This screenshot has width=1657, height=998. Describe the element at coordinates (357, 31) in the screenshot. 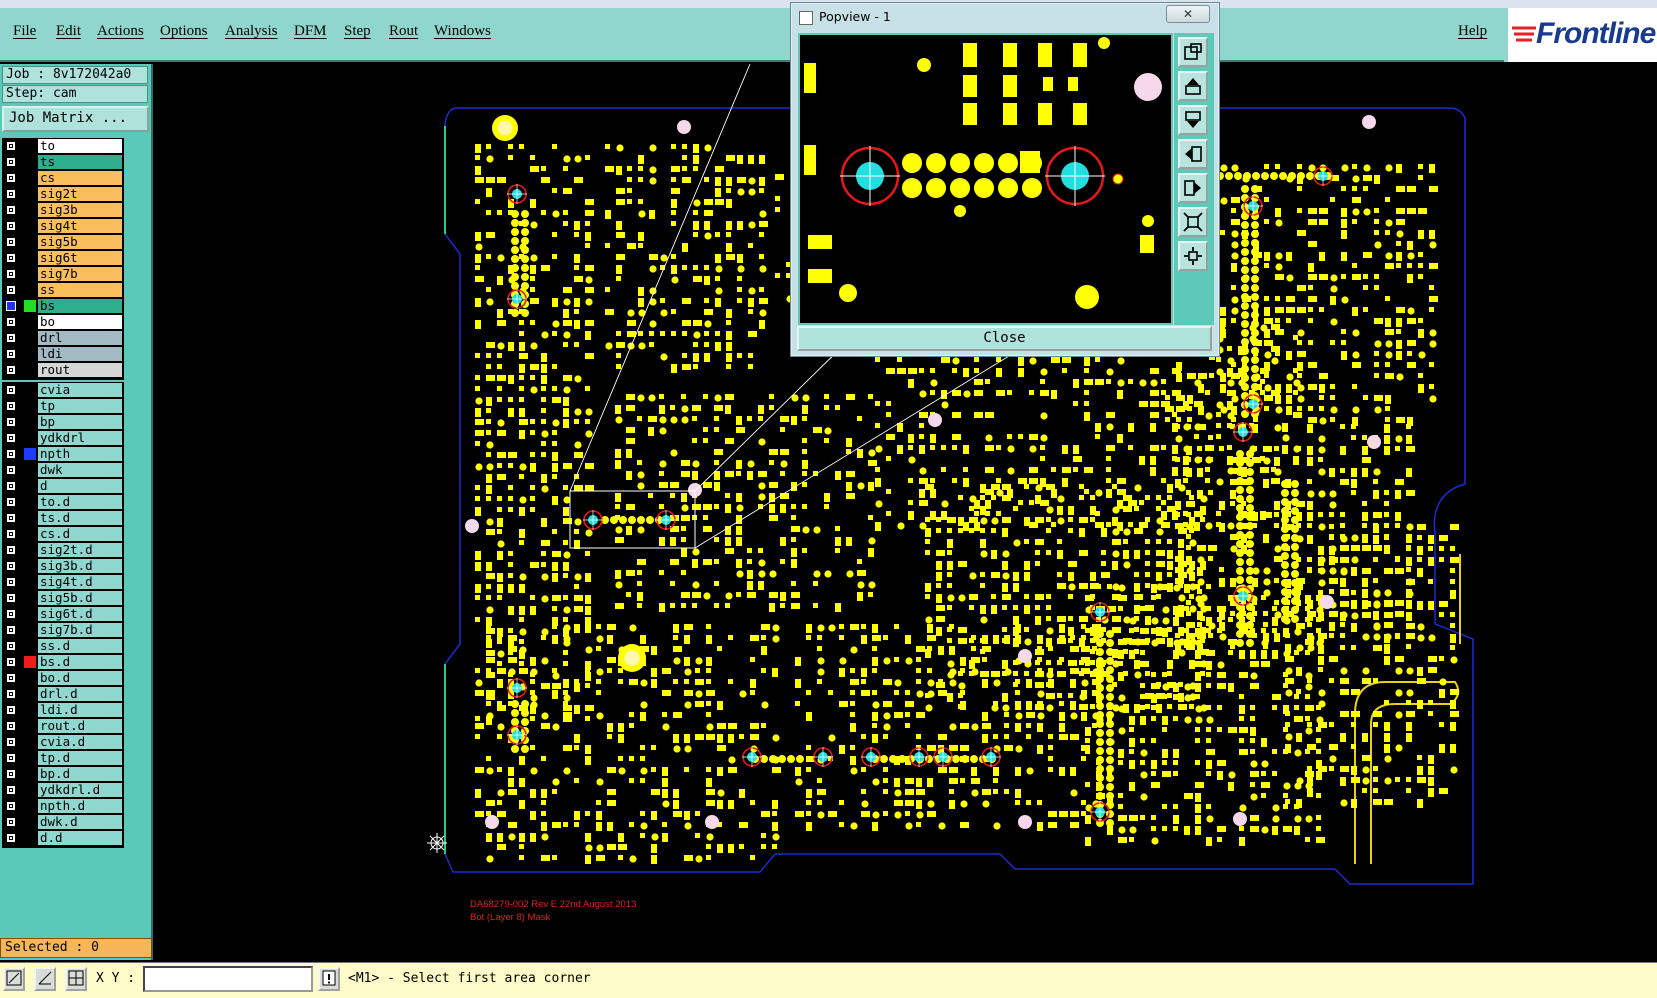

I see `menu-step: Step` at that location.